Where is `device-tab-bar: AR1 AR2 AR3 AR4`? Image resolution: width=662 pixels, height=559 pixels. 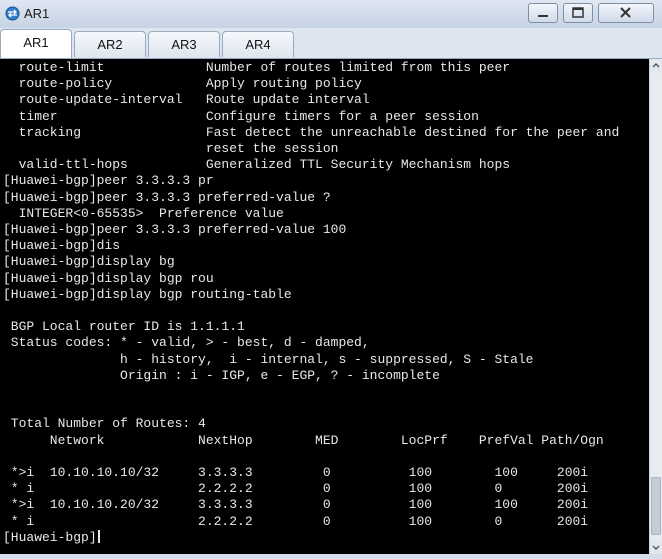 device-tab-bar: AR1 AR2 AR3 AR4 is located at coordinates (331, 43).